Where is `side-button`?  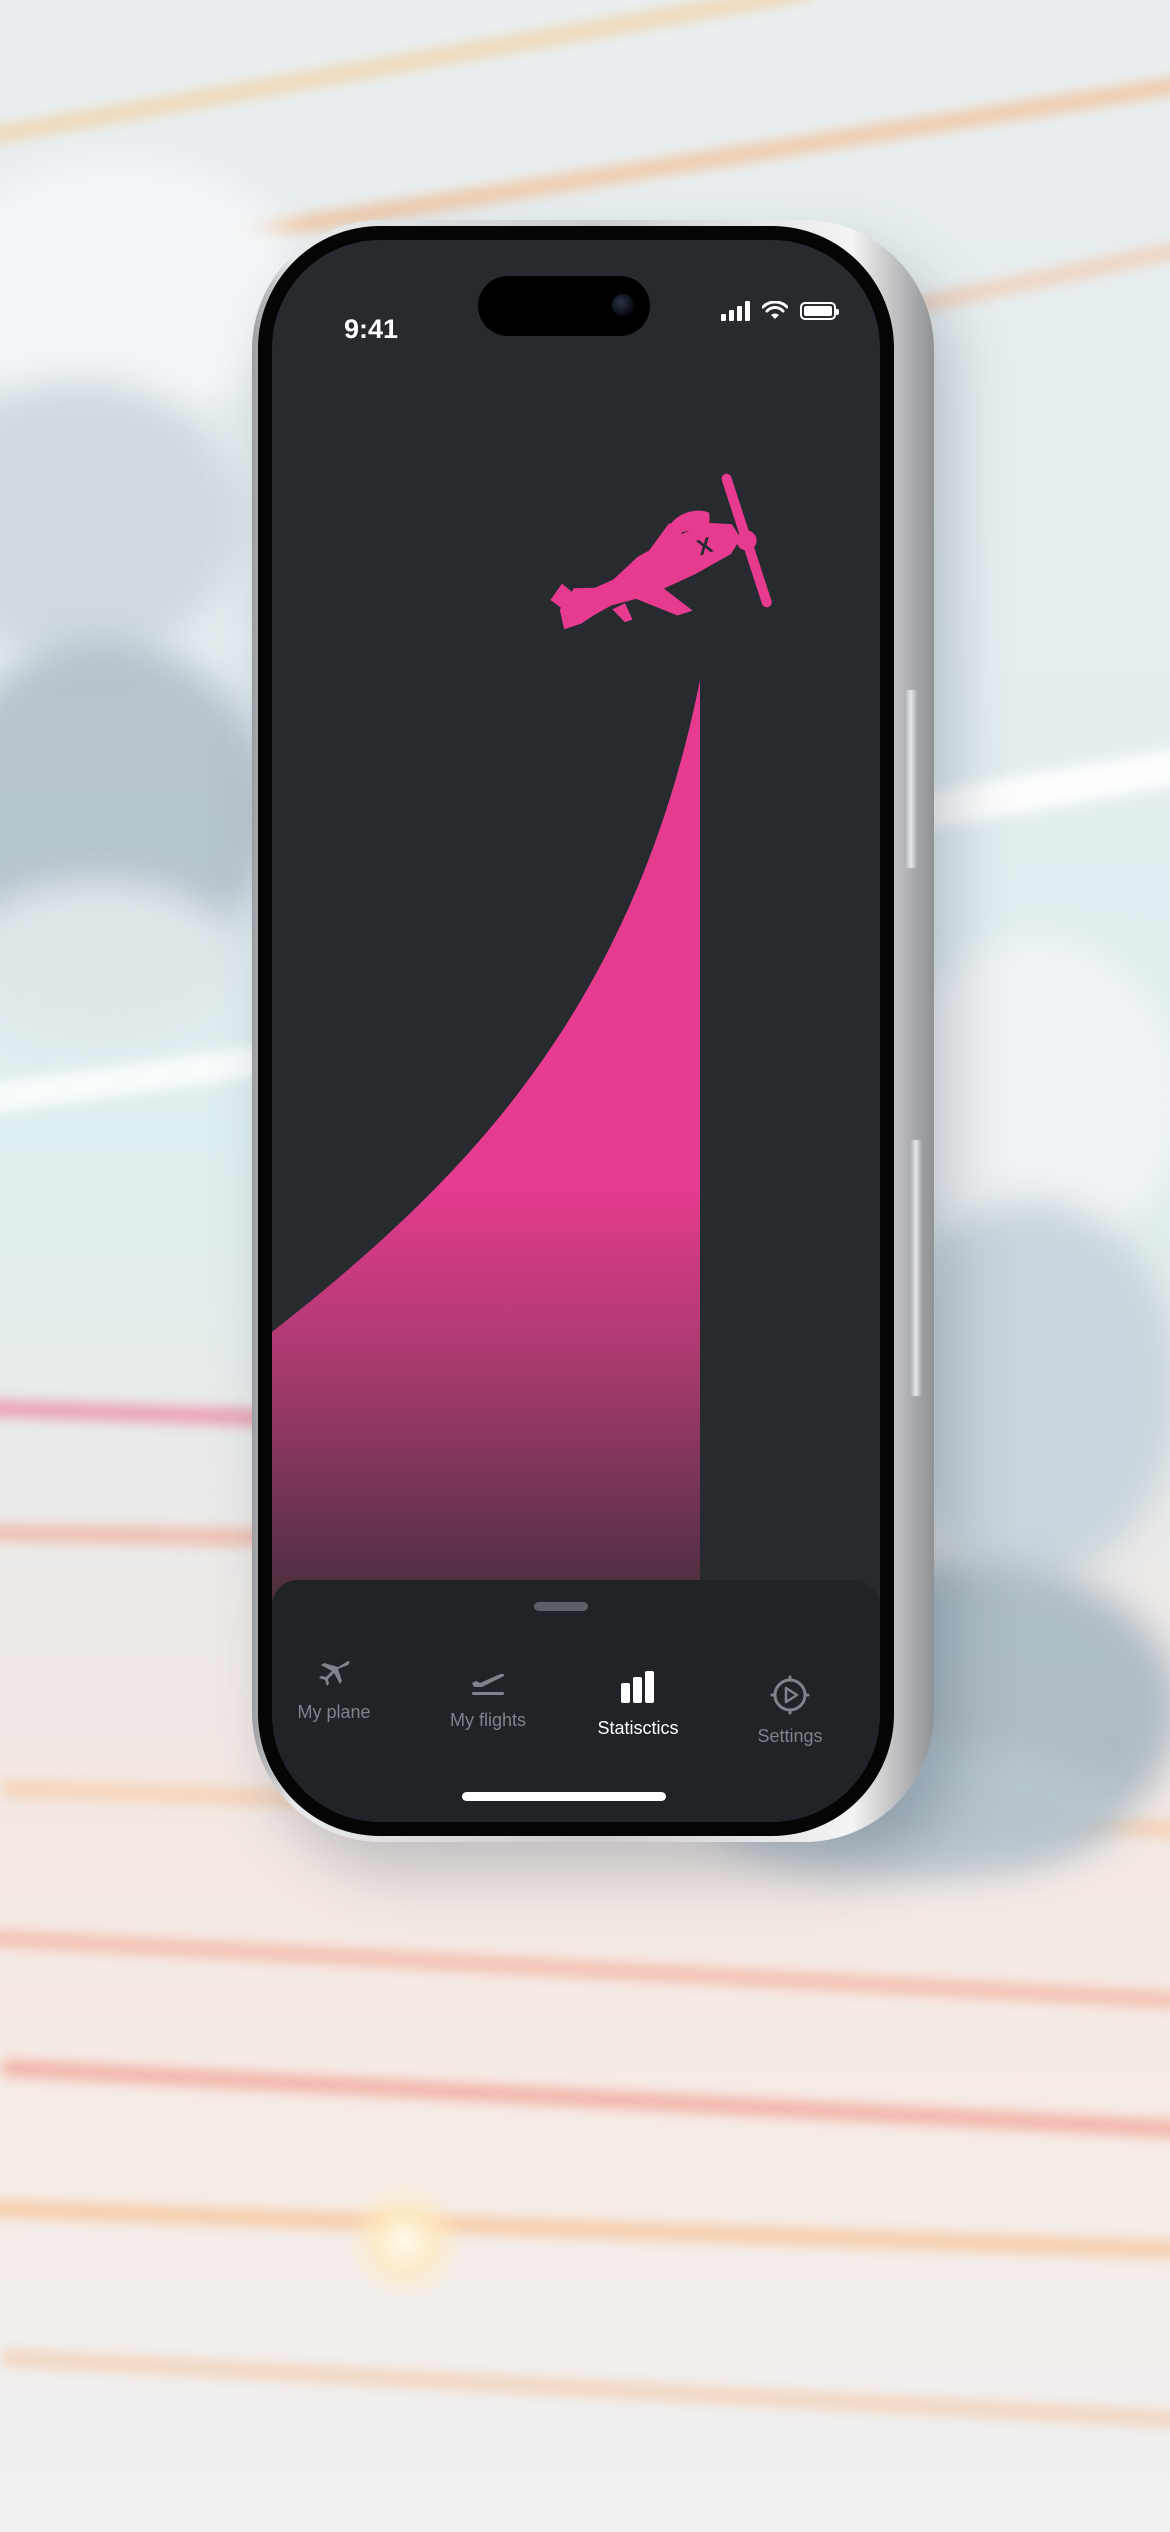 side-button is located at coordinates (916, 1268).